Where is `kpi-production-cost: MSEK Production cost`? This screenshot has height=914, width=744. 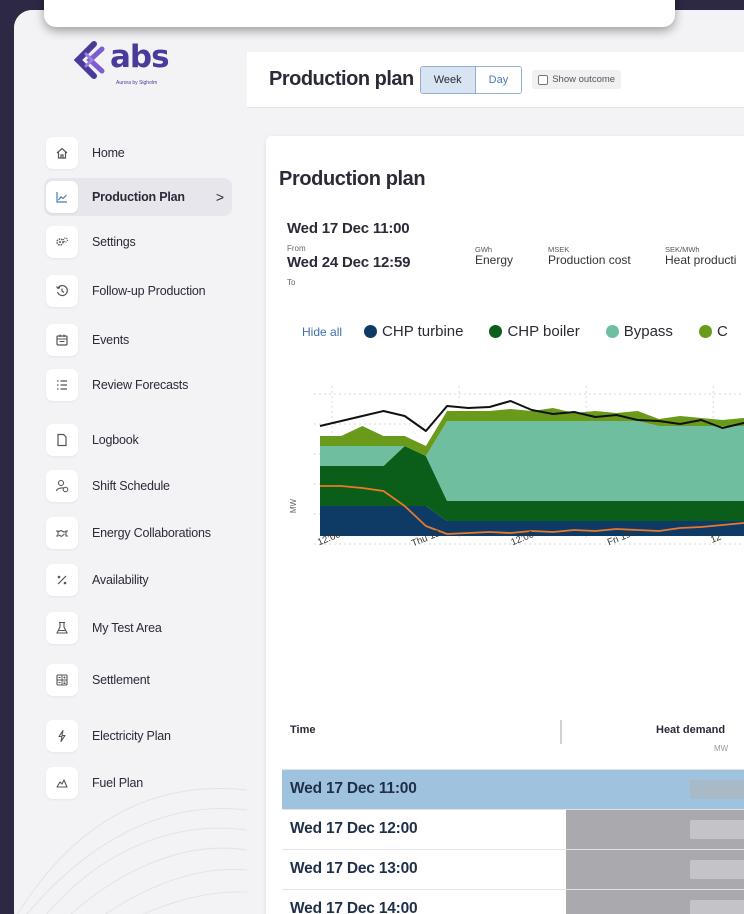
kpi-production-cost: MSEK Production cost is located at coordinates (589, 256).